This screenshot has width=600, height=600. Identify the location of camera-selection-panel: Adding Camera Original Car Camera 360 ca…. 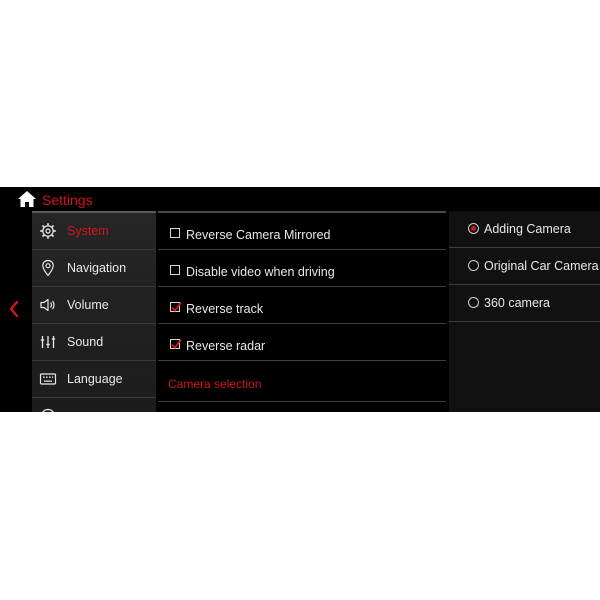
(524, 311).